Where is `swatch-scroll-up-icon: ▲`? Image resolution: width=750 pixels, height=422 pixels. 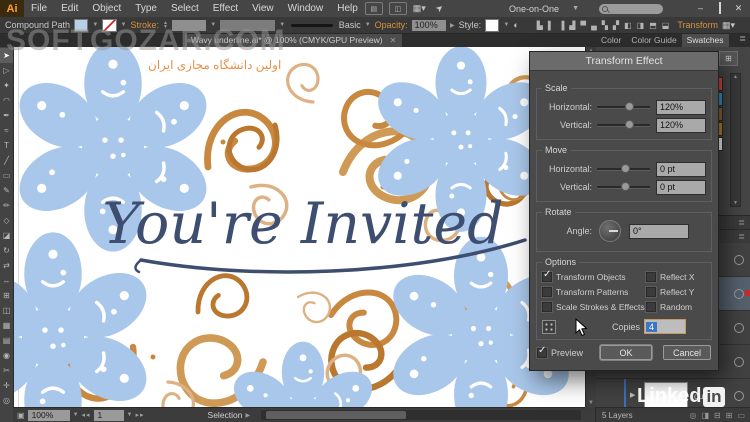 swatch-scroll-up-icon: ▲ is located at coordinates (735, 77).